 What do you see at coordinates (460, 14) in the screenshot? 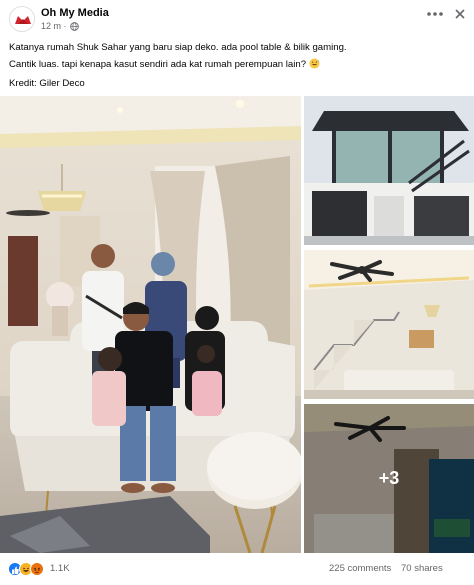
I see `close-icon` at bounding box center [460, 14].